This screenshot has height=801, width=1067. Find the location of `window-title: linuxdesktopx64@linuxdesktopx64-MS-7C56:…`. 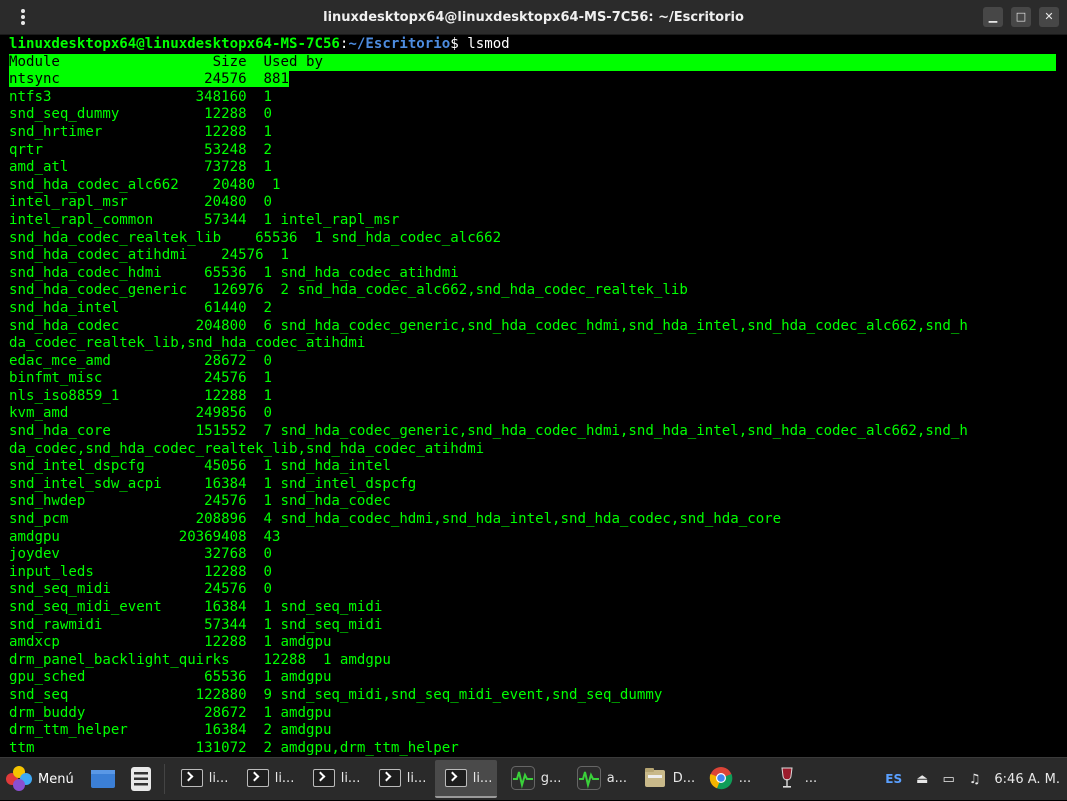

window-title: linuxdesktopx64@linuxdesktopx64-MS-7C56:… is located at coordinates (533, 17).